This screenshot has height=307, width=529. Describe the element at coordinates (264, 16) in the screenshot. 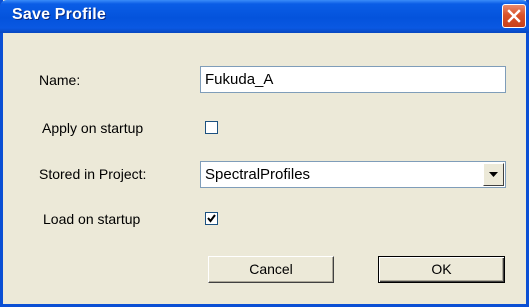

I see `title-bar: Save Profile` at that location.